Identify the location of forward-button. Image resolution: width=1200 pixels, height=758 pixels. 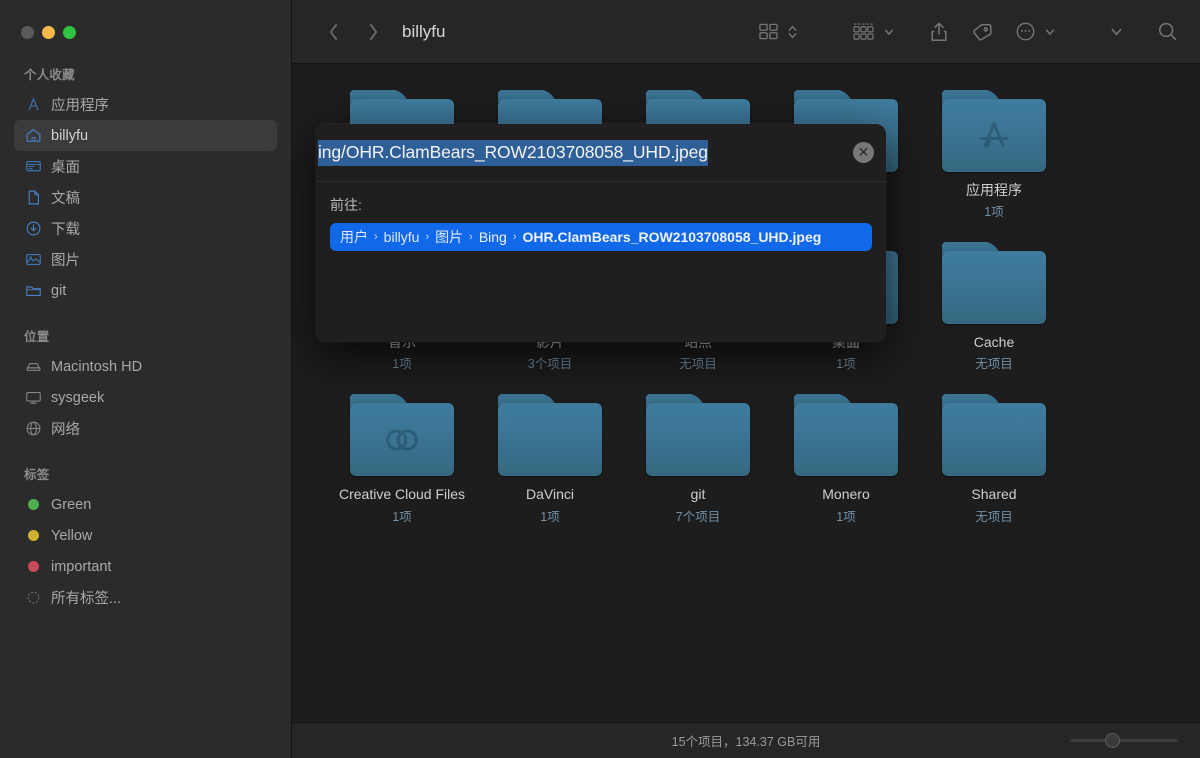
(373, 32).